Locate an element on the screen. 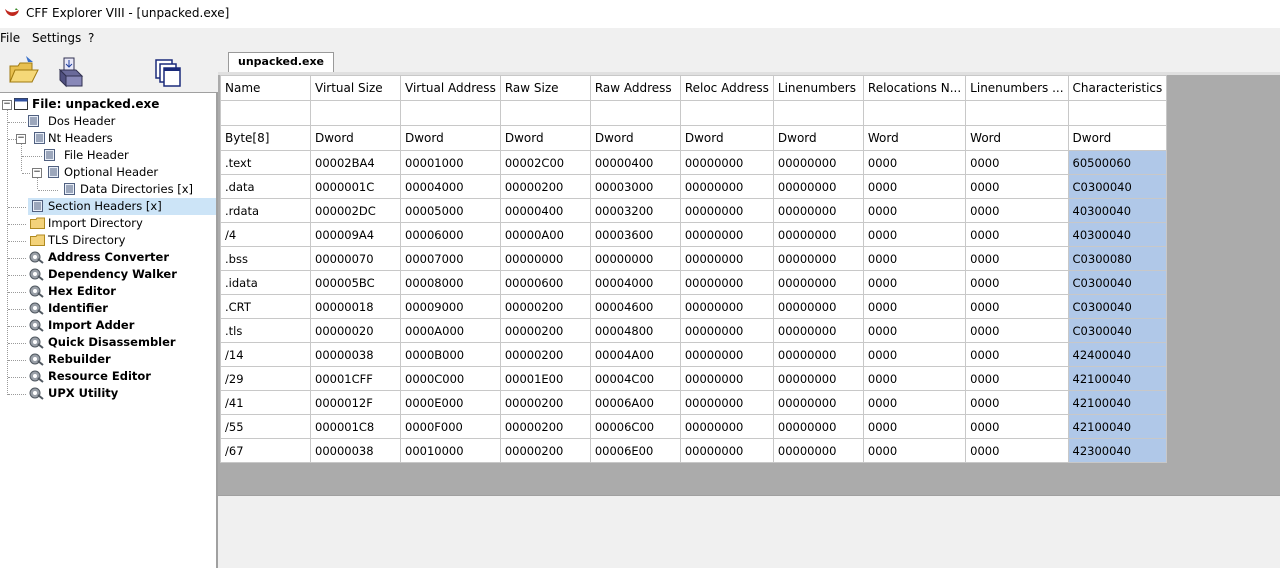  table-cell: 0000001C is located at coordinates (355, 186).